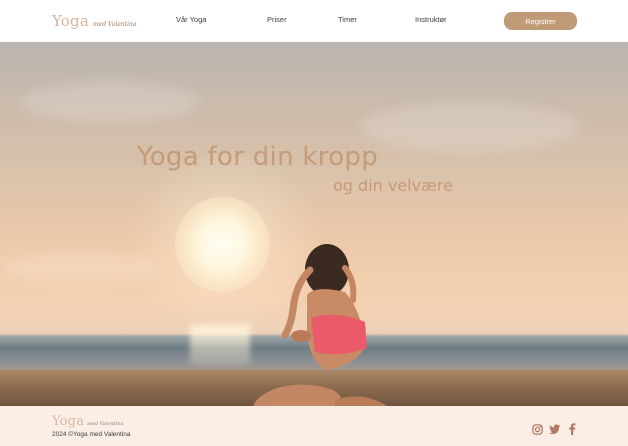 This screenshot has width=628, height=446. What do you see at coordinates (540, 21) in the screenshot?
I see `register-button: Registrer` at bounding box center [540, 21].